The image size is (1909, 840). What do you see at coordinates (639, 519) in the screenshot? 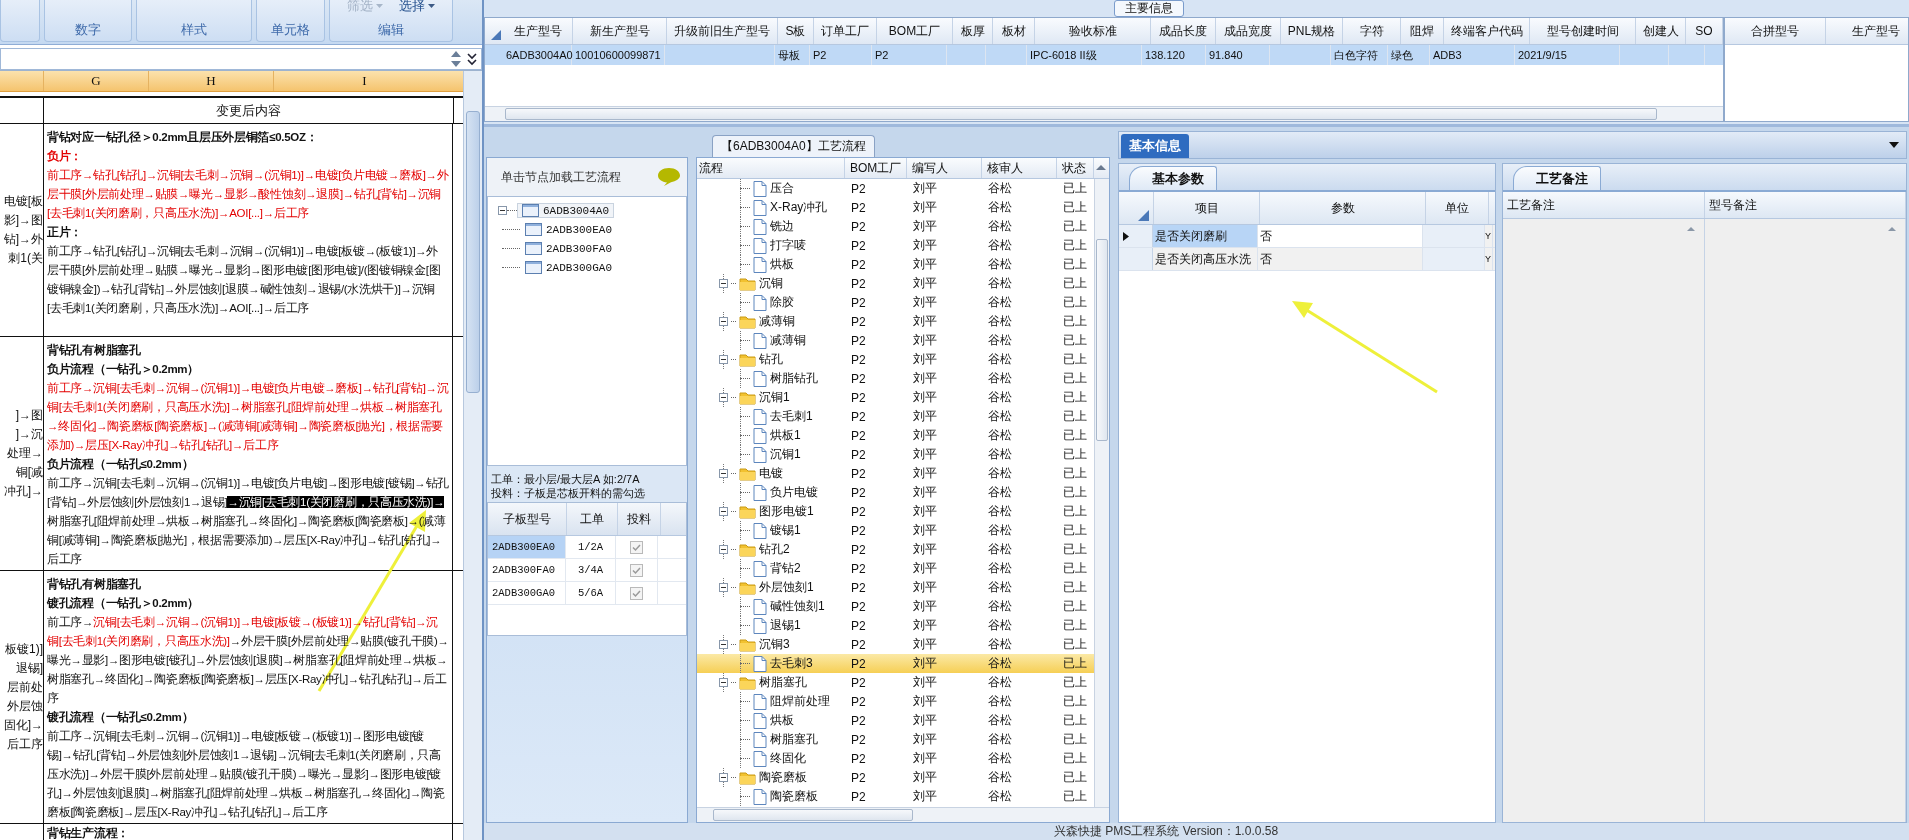
I see `column-header: 投料` at bounding box center [639, 519].